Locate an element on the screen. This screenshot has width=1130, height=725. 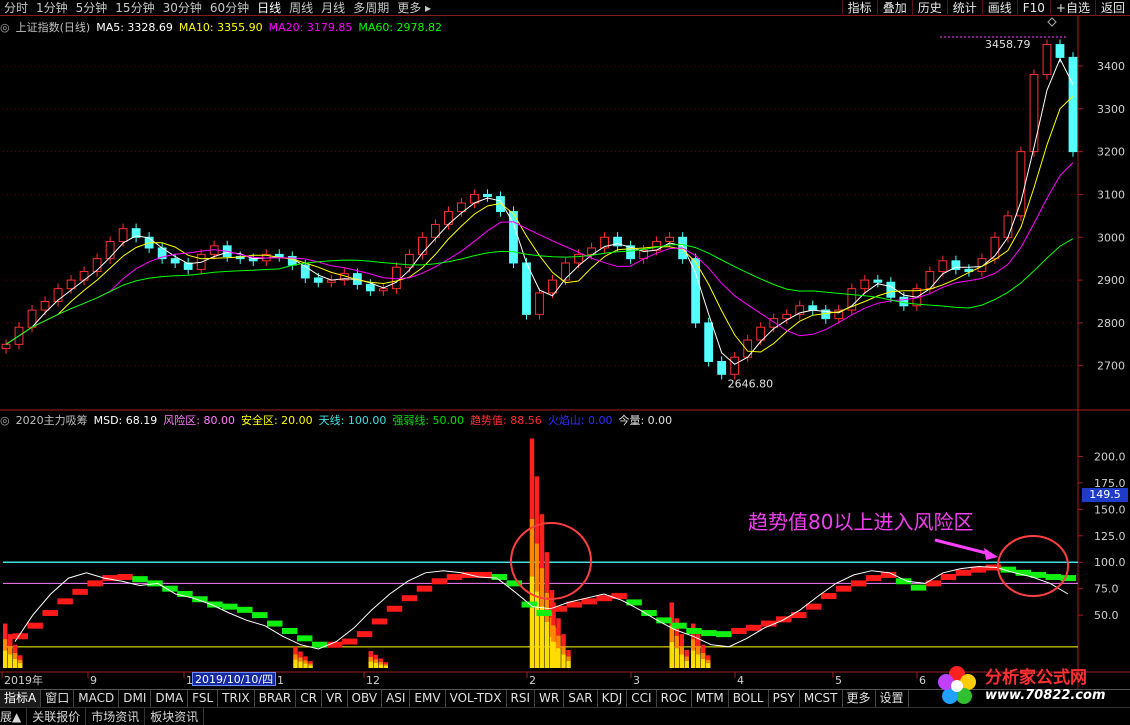
status-item-2: 市场资讯 is located at coordinates (116, 716).